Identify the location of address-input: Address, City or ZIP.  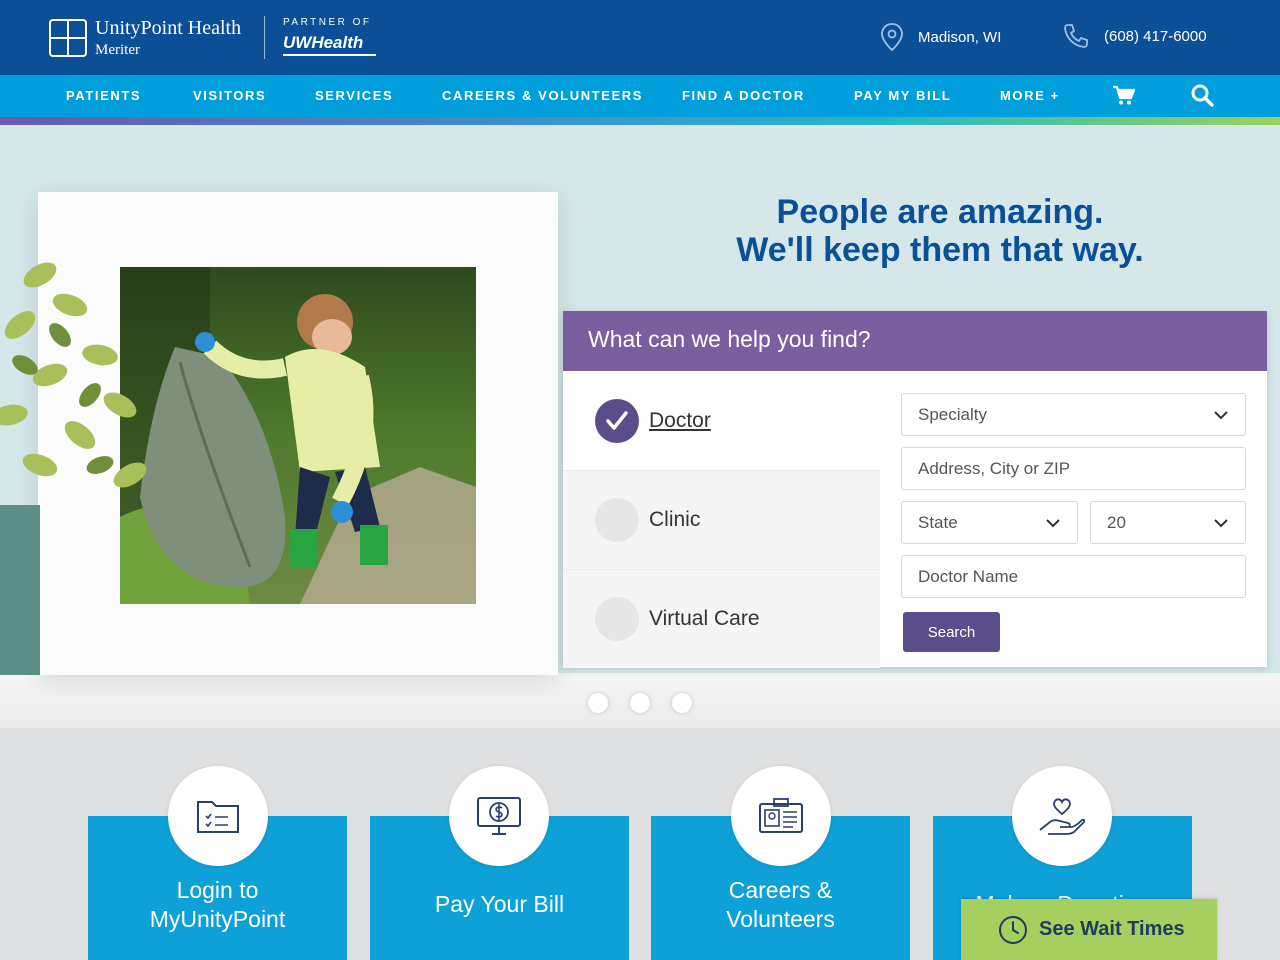
(1073, 468).